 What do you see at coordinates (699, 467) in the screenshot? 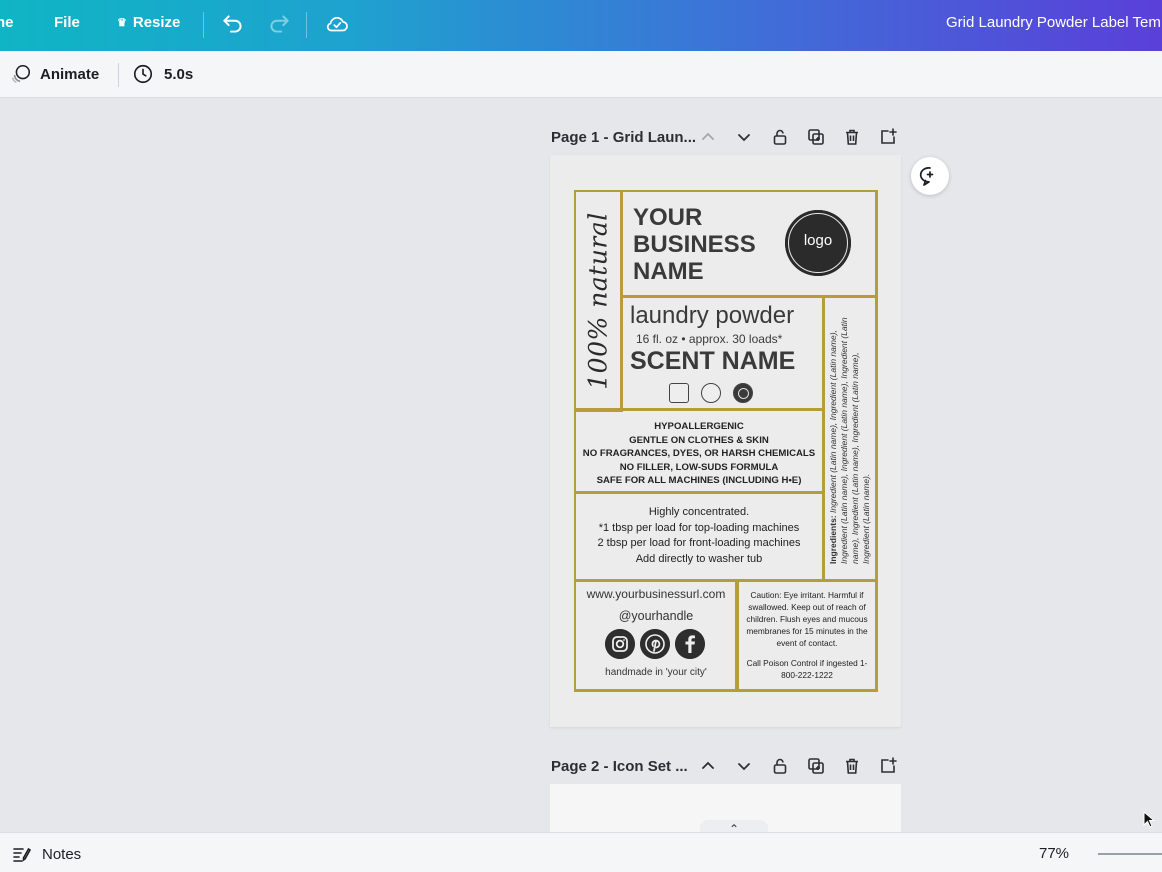
I see `claim-line: NO FILLER, LOW-SUDS FORMULA` at bounding box center [699, 467].